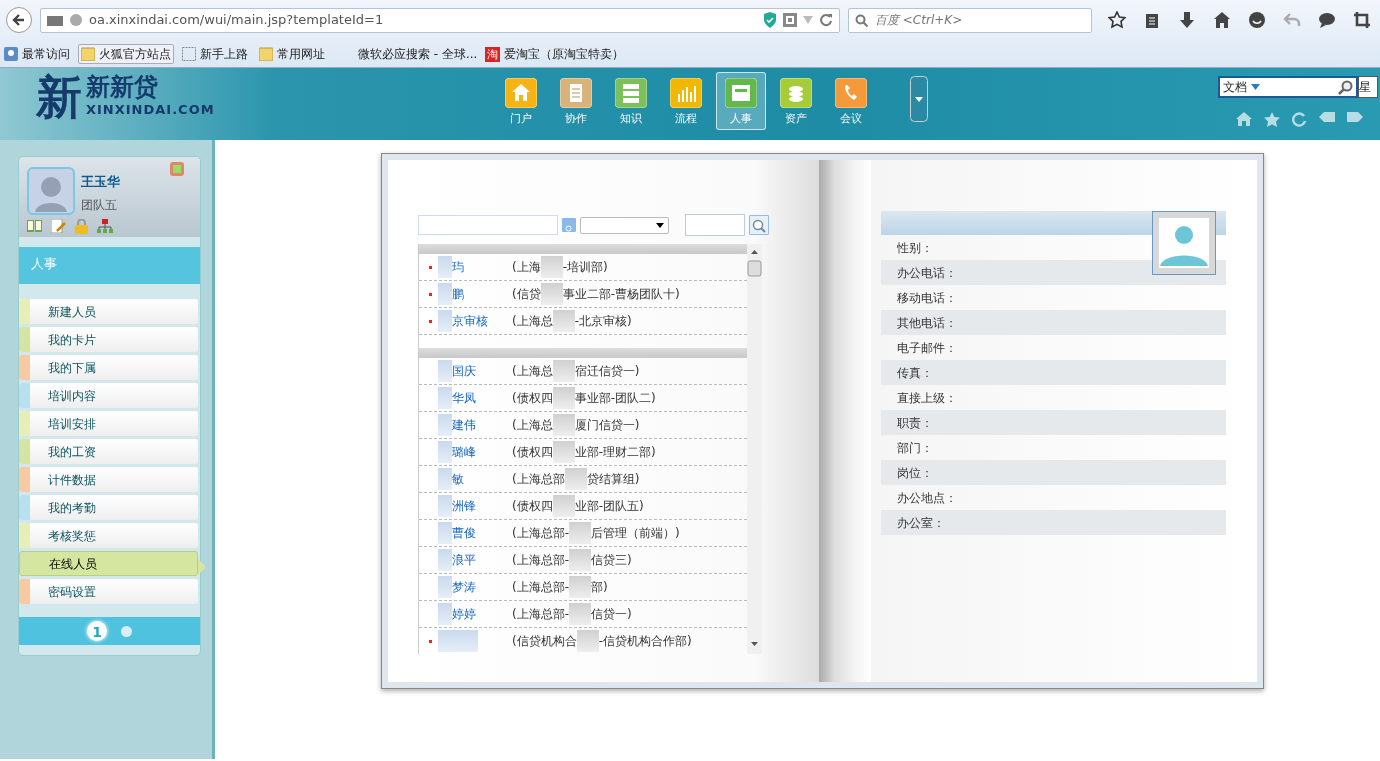 The image size is (1380, 761). Describe the element at coordinates (583, 398) in the screenshot. I see `list-row: 华凤 (债权四 事业部-团队二)` at that location.